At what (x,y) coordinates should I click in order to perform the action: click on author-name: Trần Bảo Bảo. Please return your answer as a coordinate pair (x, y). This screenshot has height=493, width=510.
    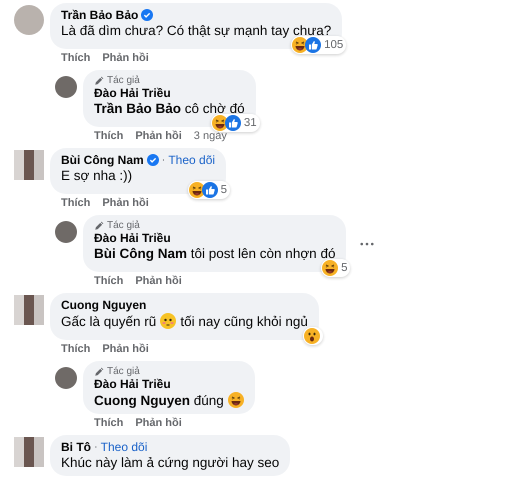
    Looking at the image, I should click on (99, 15).